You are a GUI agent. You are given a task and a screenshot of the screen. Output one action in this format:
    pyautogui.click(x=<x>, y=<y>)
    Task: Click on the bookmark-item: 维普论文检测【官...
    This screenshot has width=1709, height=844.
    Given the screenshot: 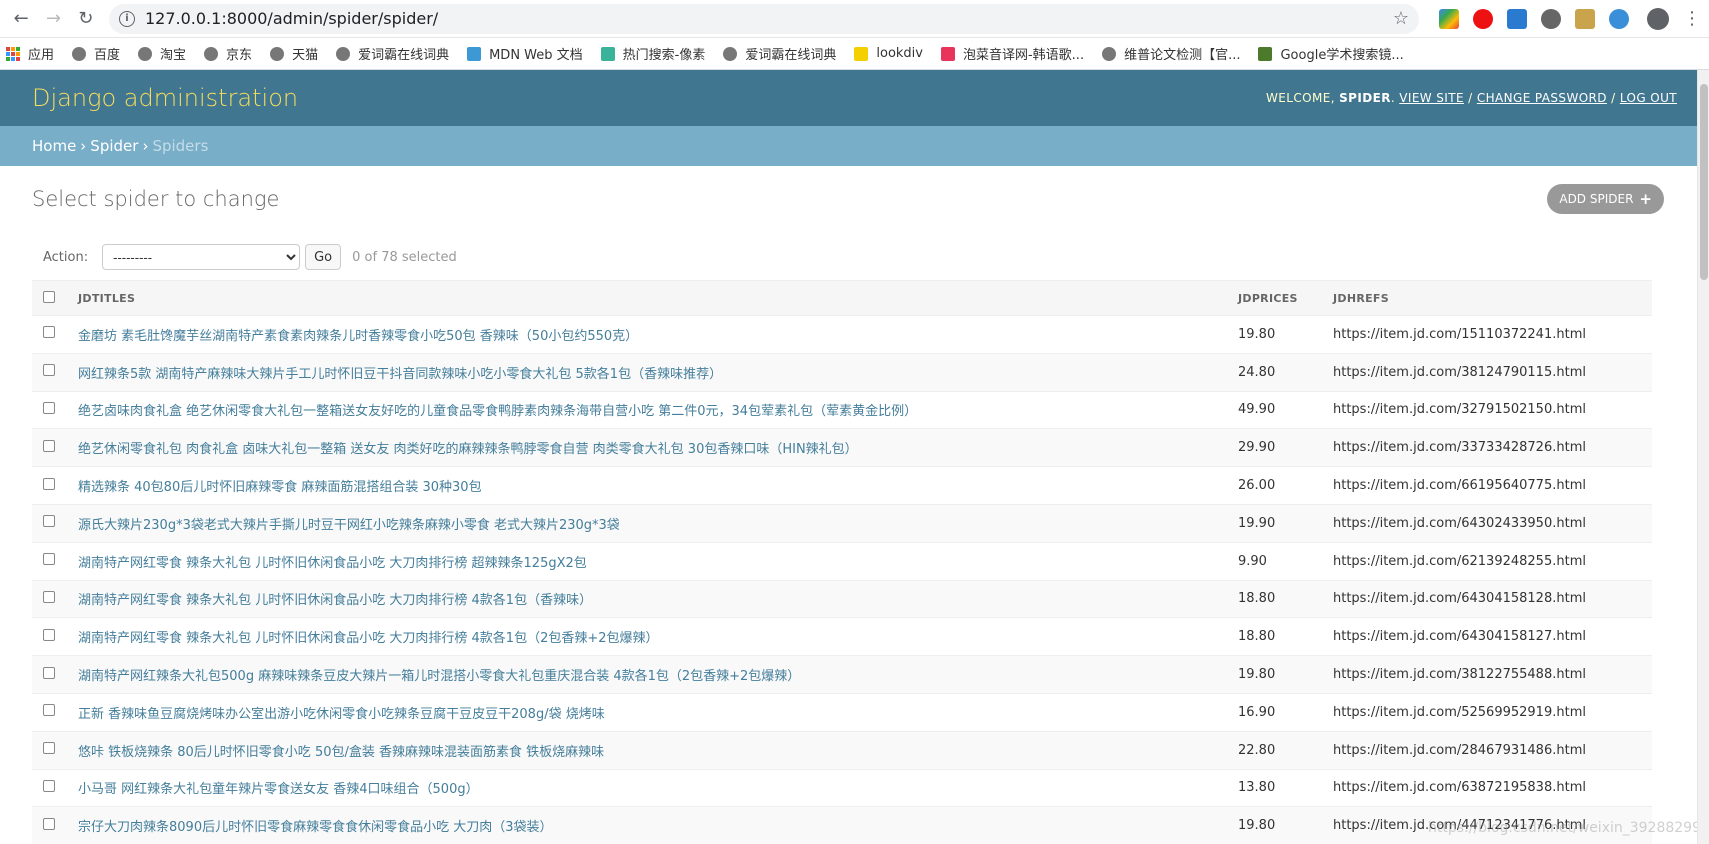 What is the action you would take?
    pyautogui.click(x=1171, y=53)
    